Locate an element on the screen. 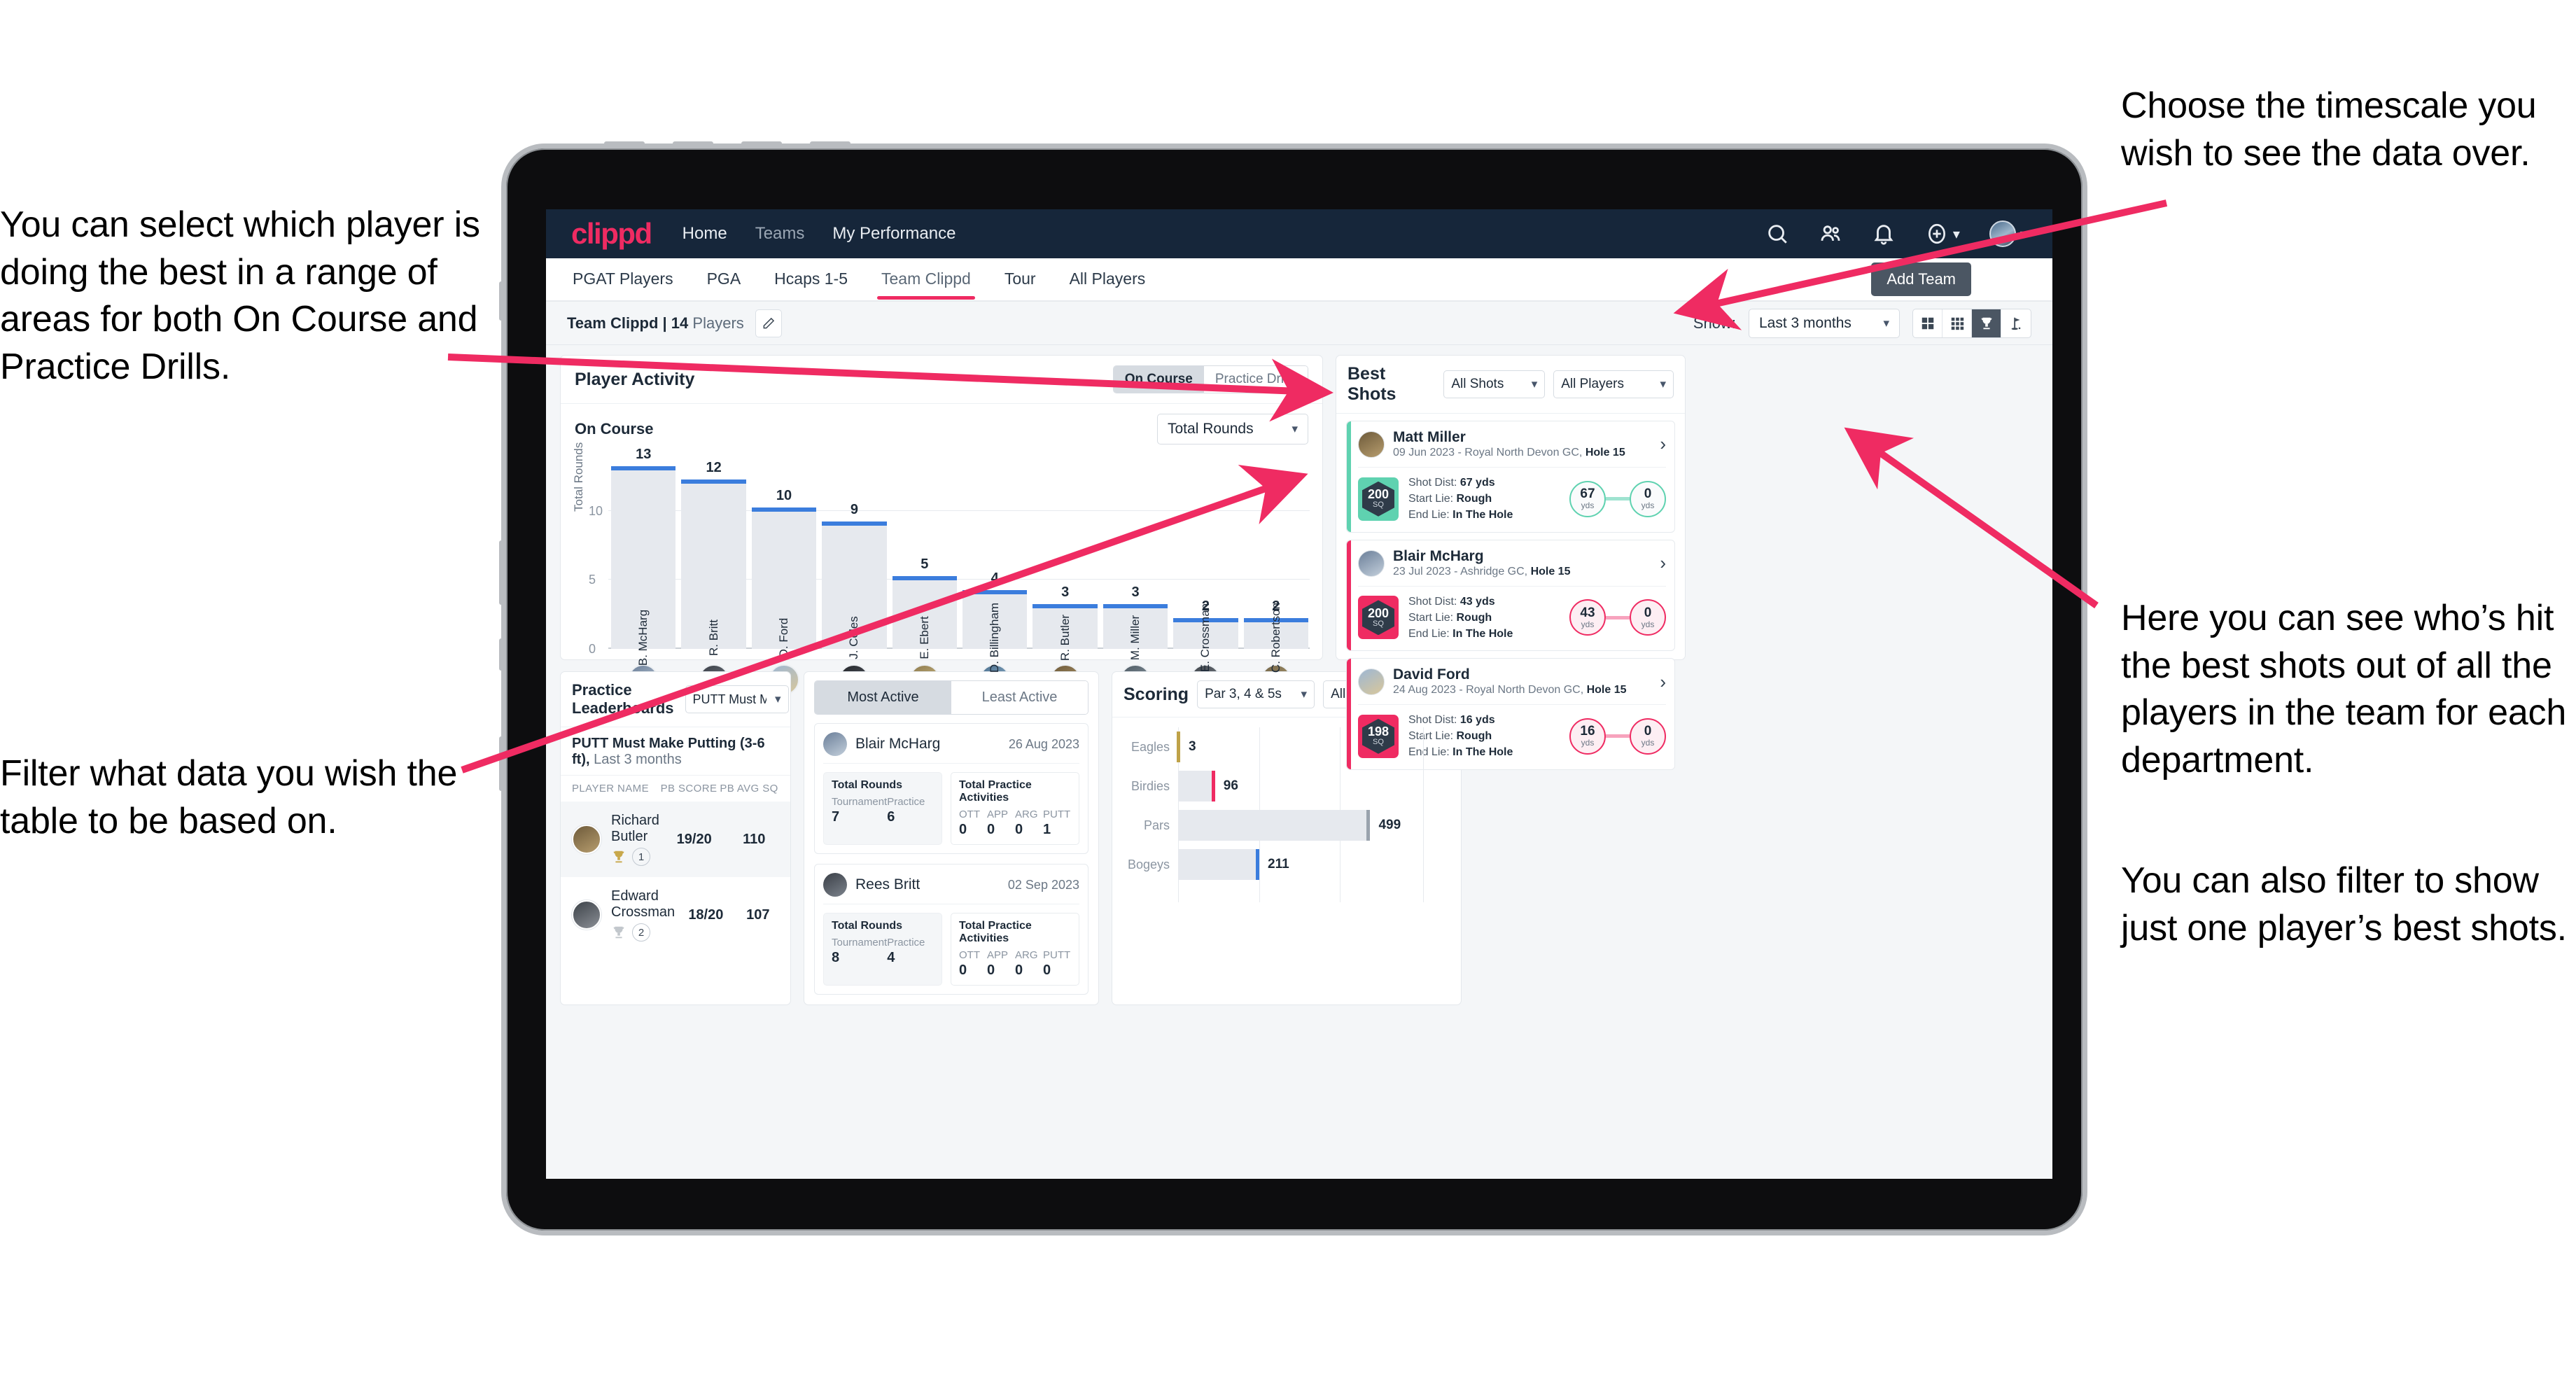 Image resolution: width=2576 pixels, height=1386 pixels. scoring-row: Birdies 96 is located at coordinates (1286, 786).